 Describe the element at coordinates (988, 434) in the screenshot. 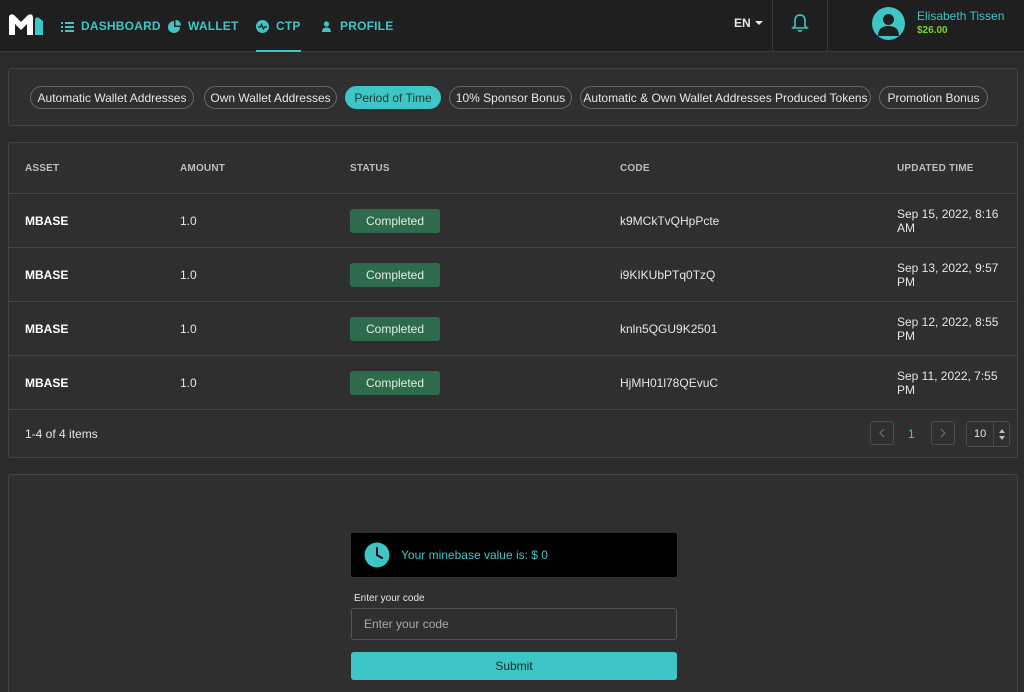

I see `page-size-stepper: 10` at that location.